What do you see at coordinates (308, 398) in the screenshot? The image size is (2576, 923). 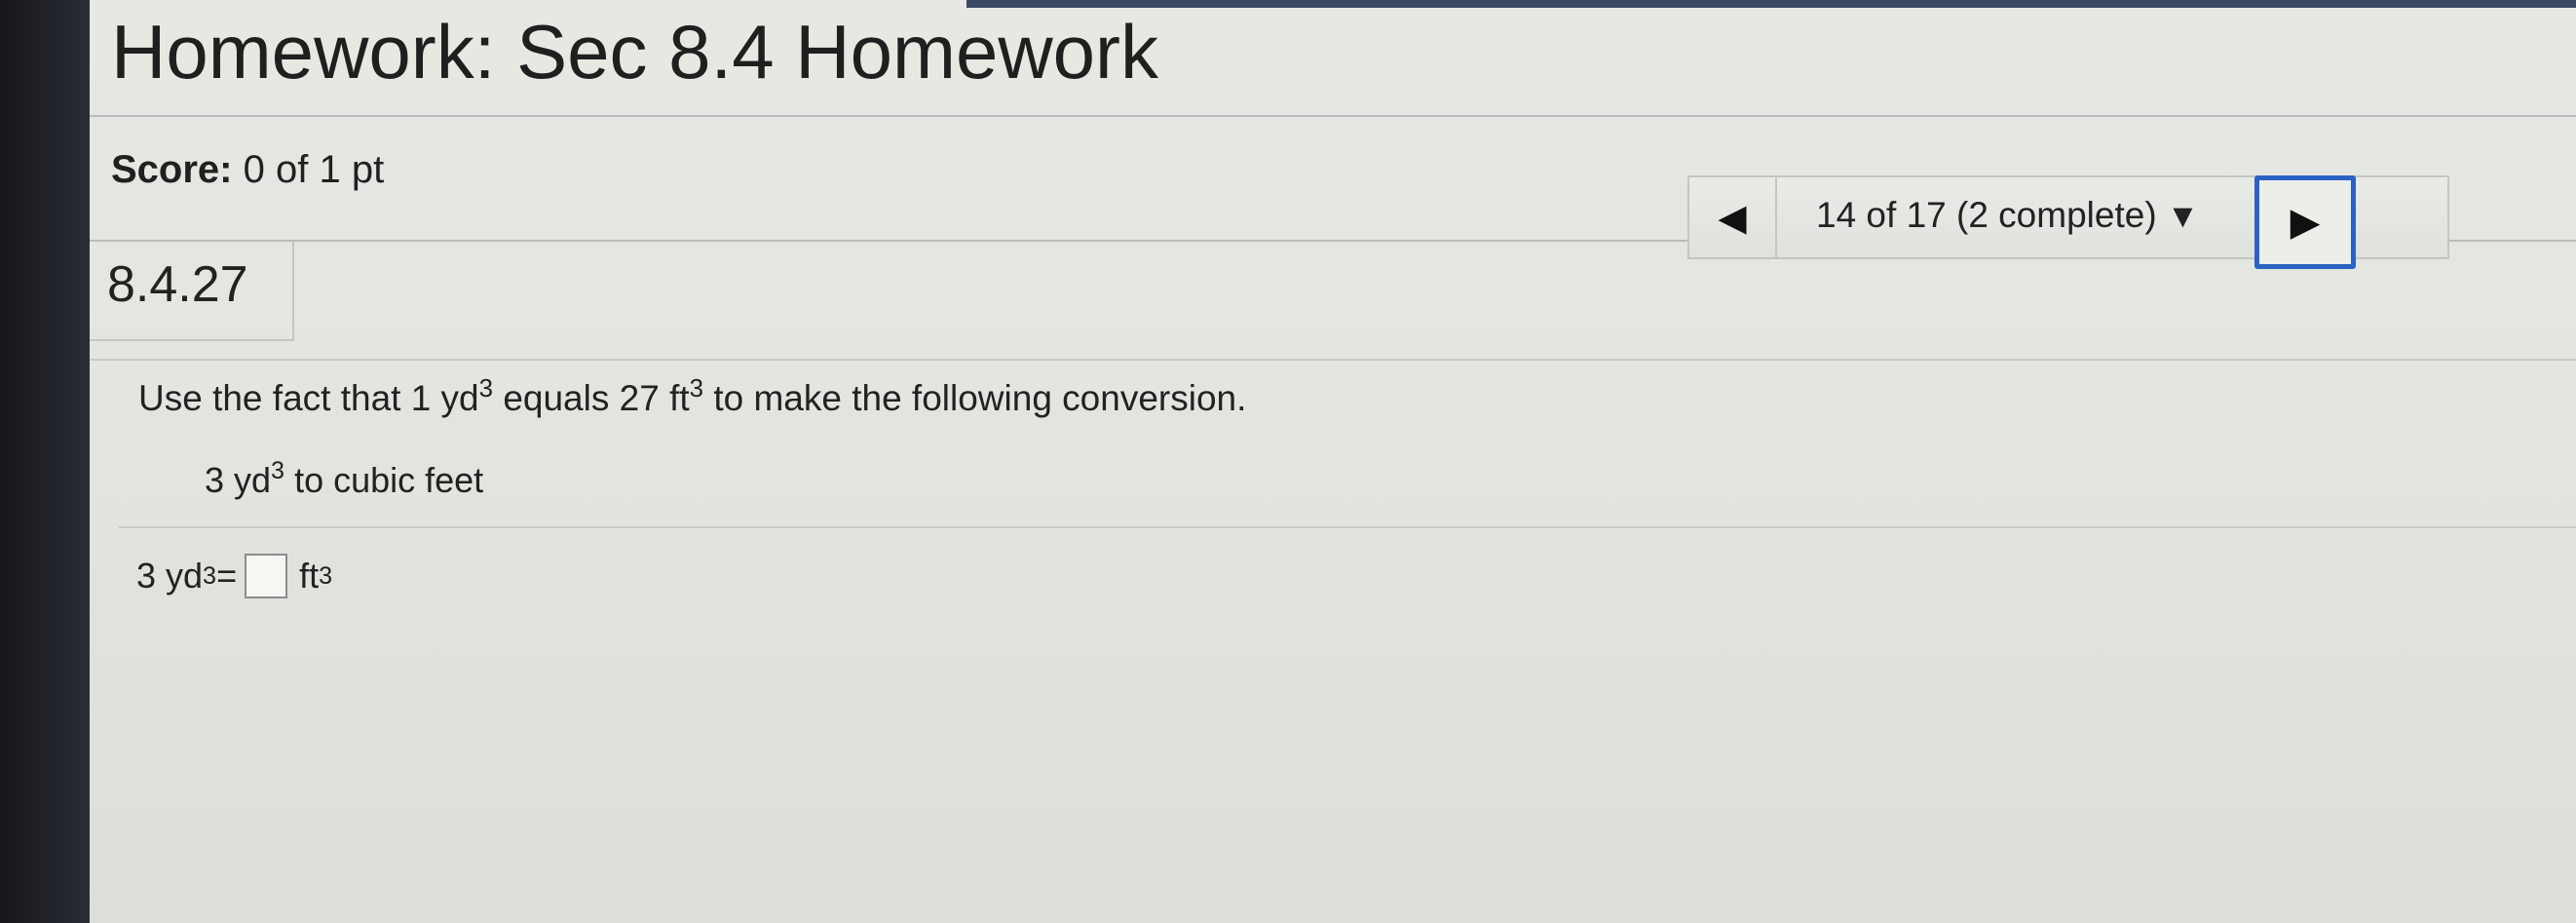 I see `instruction-text-1: Use the fact that 1 yd` at bounding box center [308, 398].